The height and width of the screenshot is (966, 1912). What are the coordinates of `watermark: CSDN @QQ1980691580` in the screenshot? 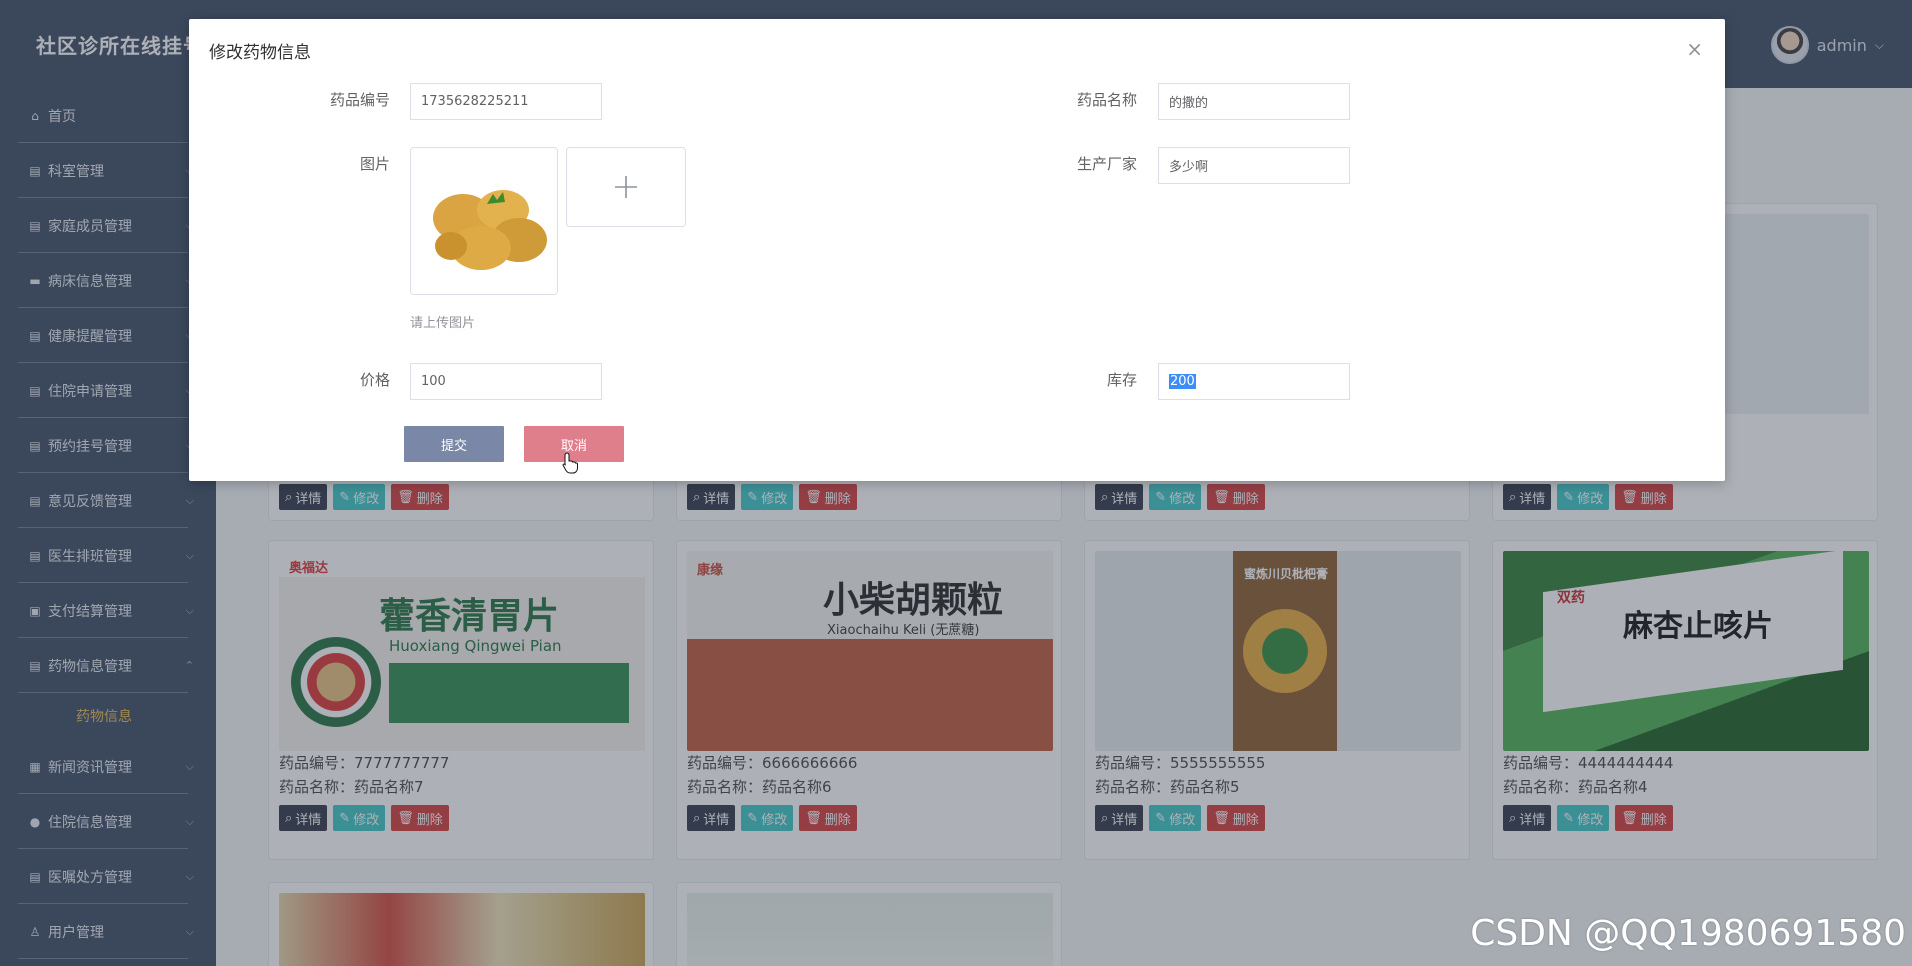 It's located at (1688, 933).